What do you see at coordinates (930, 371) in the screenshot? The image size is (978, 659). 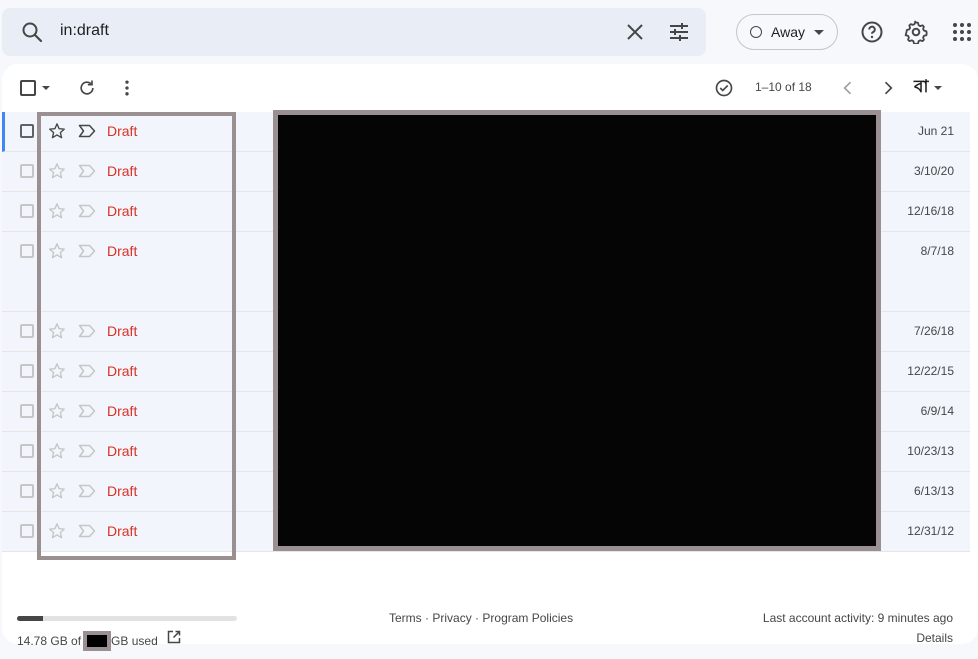 I see `row-date: 12/22/15` at bounding box center [930, 371].